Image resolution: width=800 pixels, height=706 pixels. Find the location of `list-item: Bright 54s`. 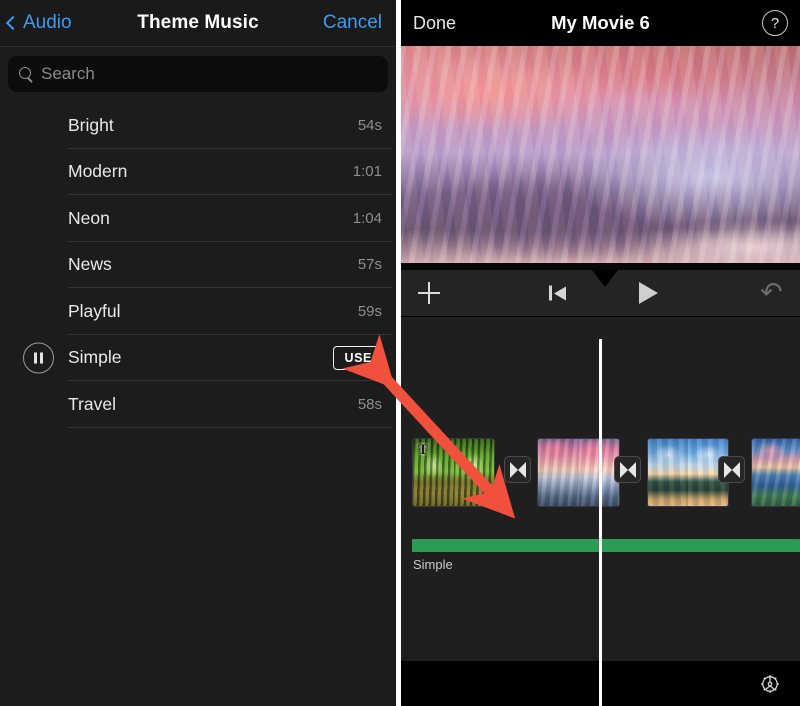

list-item: Bright 54s is located at coordinates (198, 125).